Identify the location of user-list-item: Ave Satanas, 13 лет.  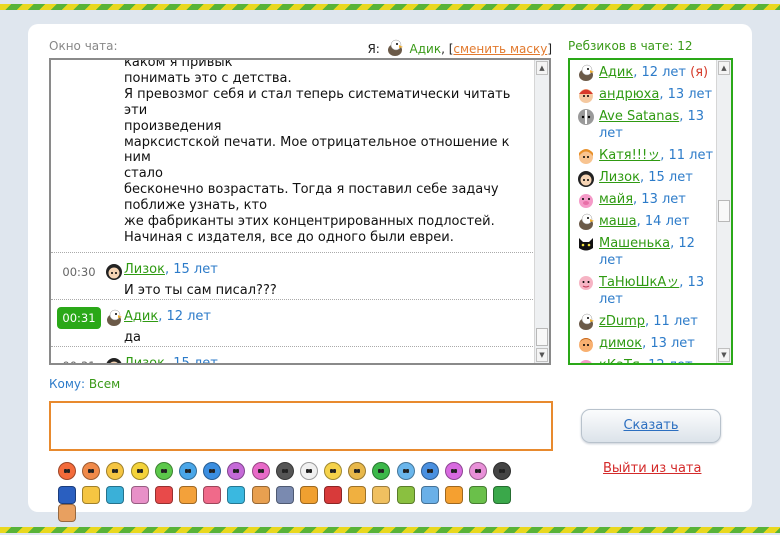
(644, 125).